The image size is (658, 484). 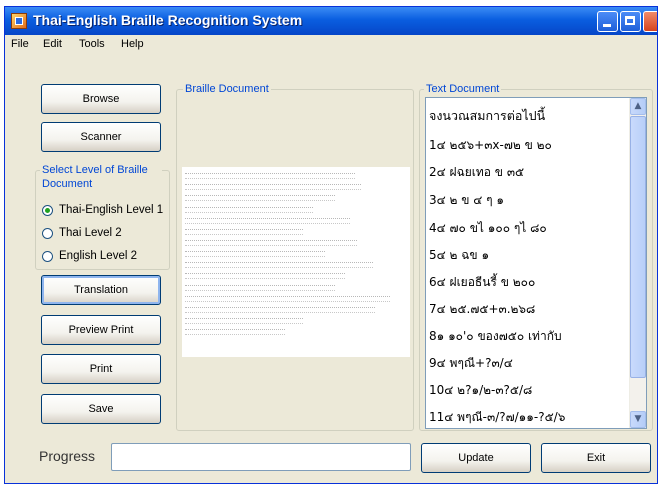 I want to click on text-line: 6๔ ฝเยอธีนรี้ ข ๒๐๐, so click(x=482, y=282).